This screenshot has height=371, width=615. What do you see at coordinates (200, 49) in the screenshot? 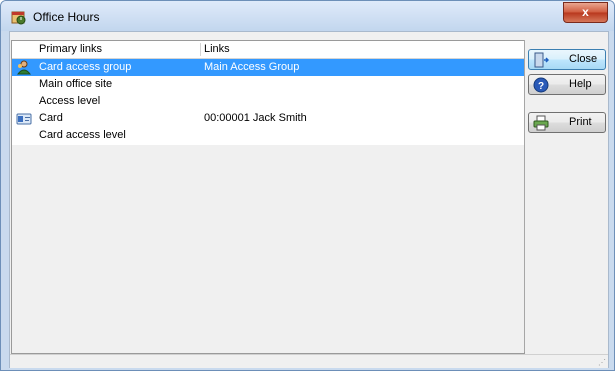
I see `column-divider` at bounding box center [200, 49].